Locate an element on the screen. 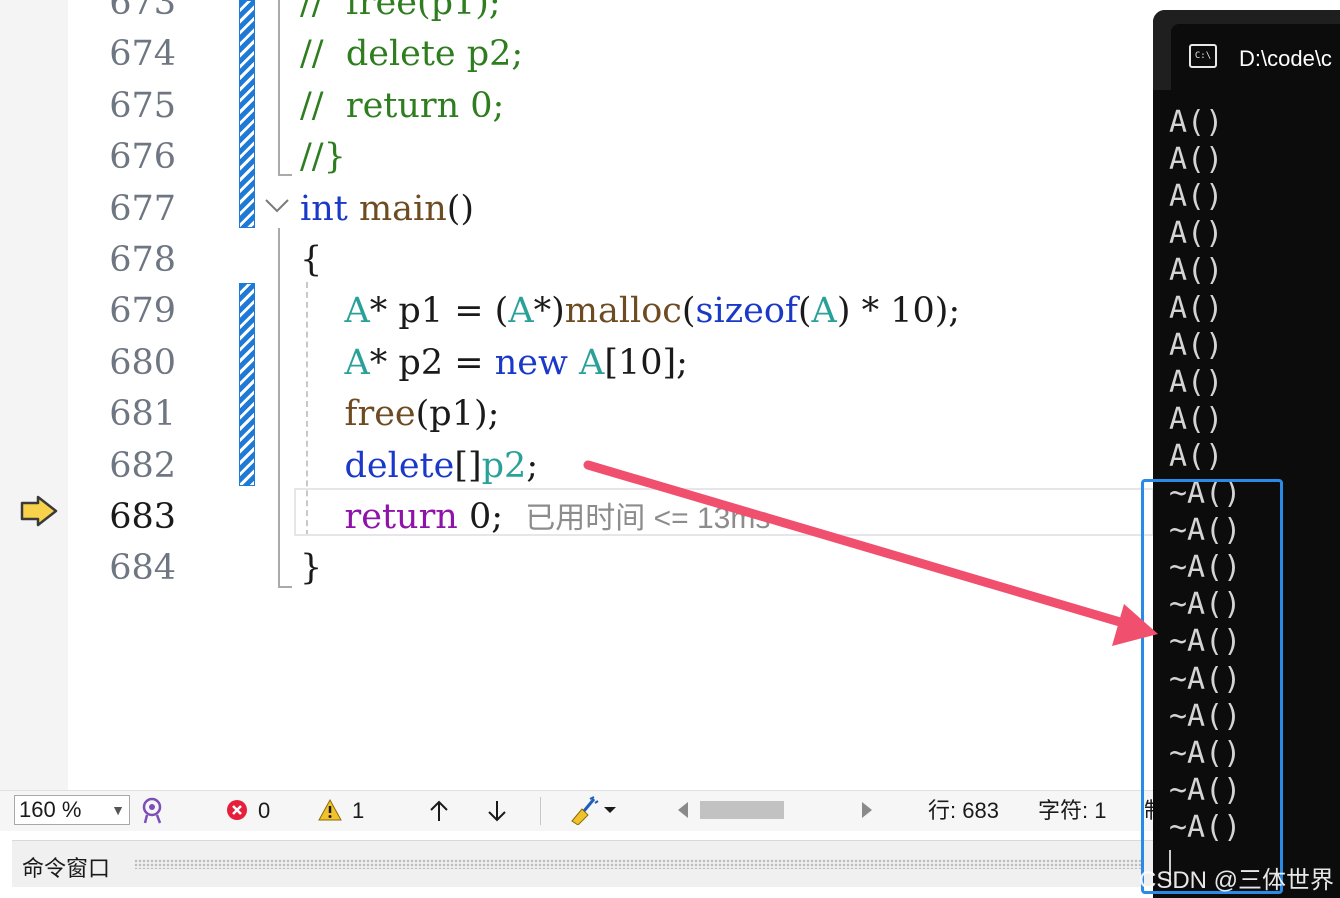 The height and width of the screenshot is (898, 1340). watermark: CSDN @三体世界 is located at coordinates (1237, 880).